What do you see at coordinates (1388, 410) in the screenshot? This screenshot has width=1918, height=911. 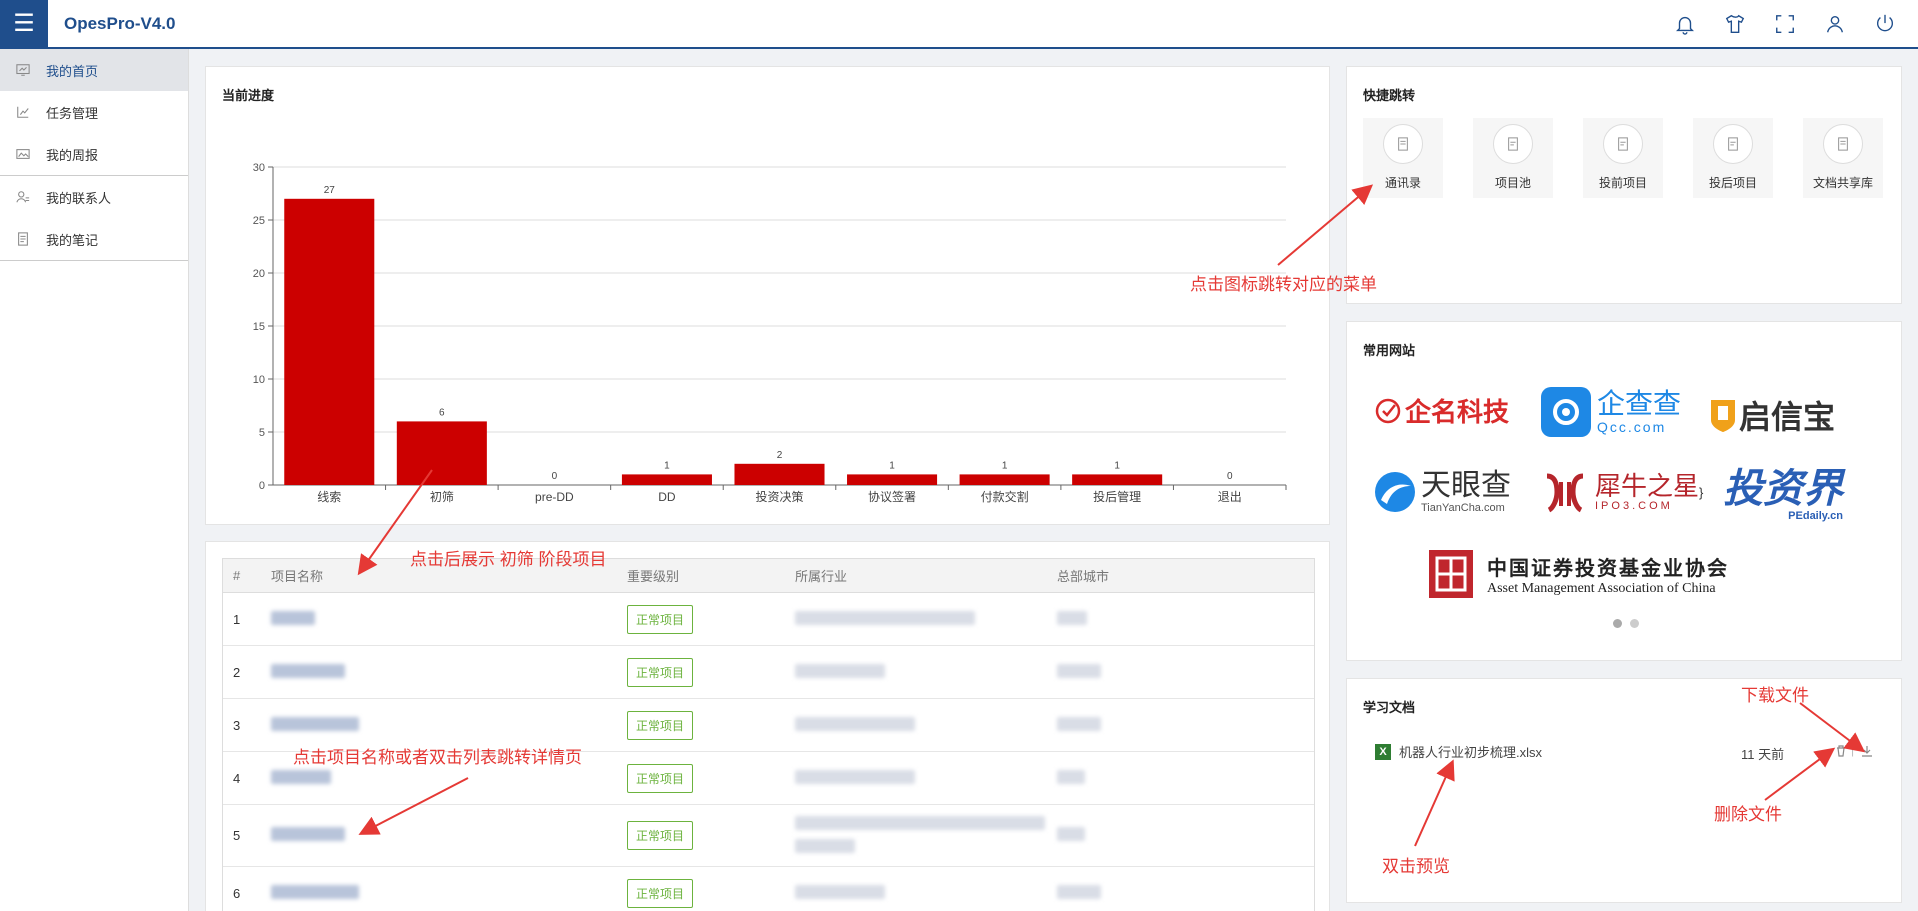 I see `qiming-logo-icon` at bounding box center [1388, 410].